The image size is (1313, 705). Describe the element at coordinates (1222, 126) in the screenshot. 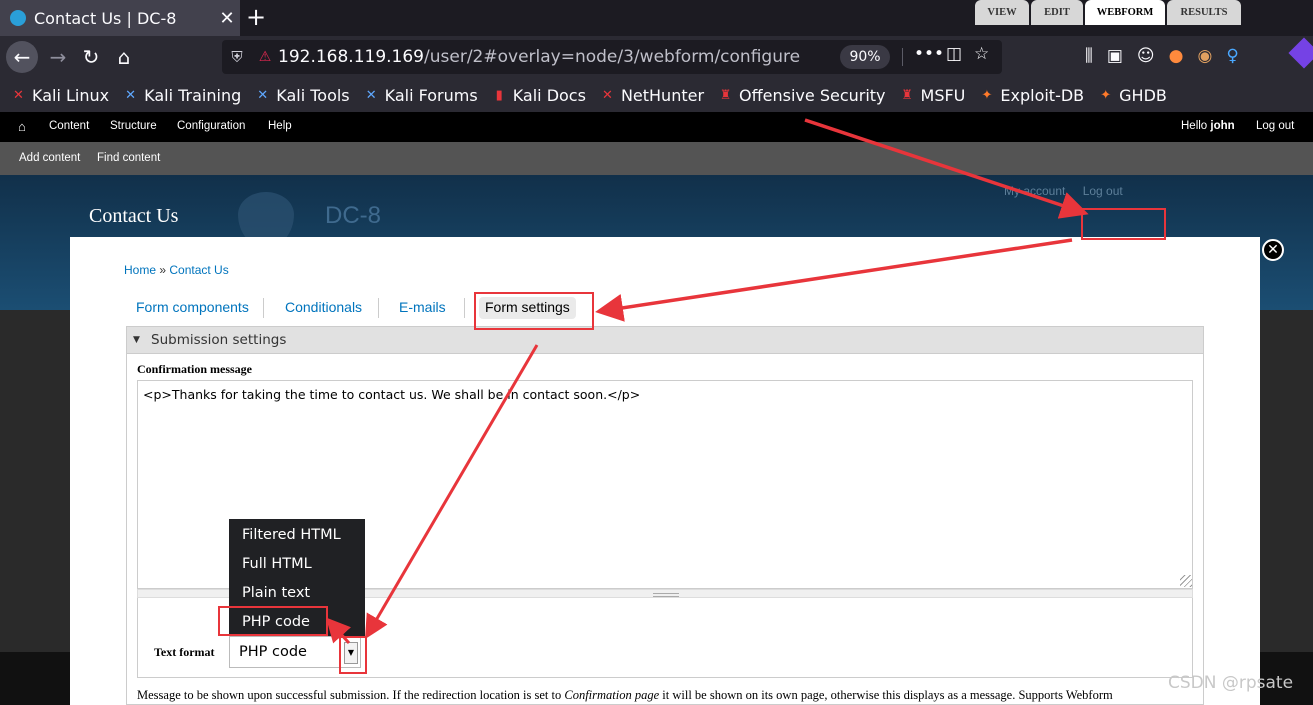

I see `username: john` at that location.